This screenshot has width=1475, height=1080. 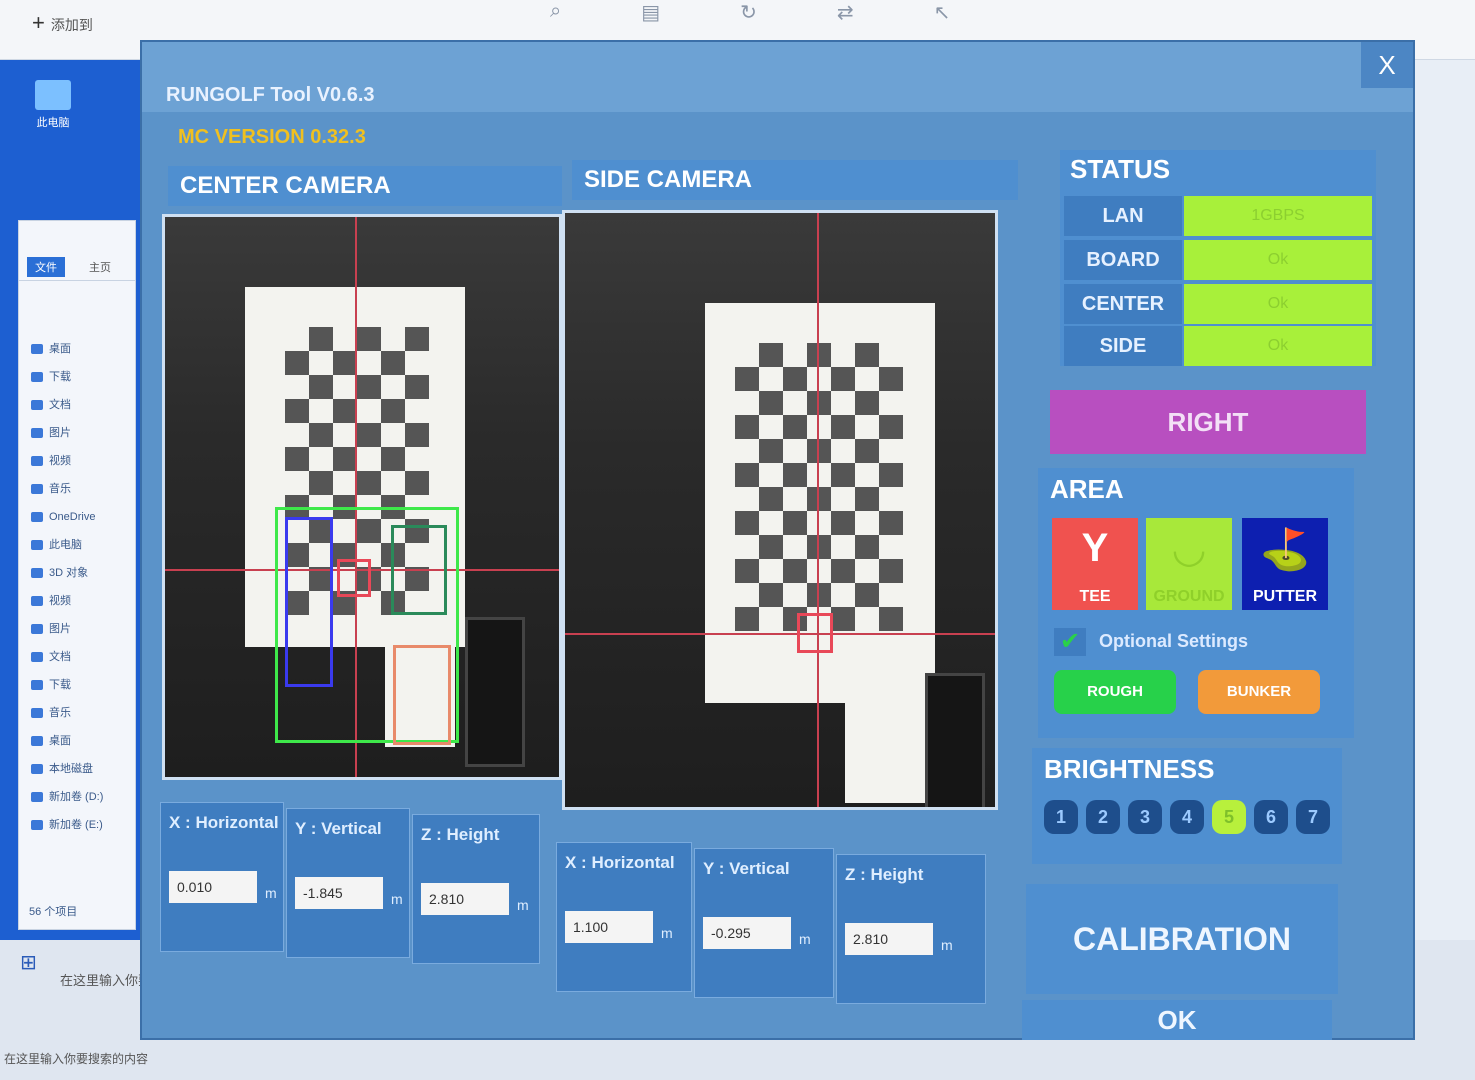 What do you see at coordinates (1278, 216) in the screenshot?
I see `status-value: 1GBPS` at bounding box center [1278, 216].